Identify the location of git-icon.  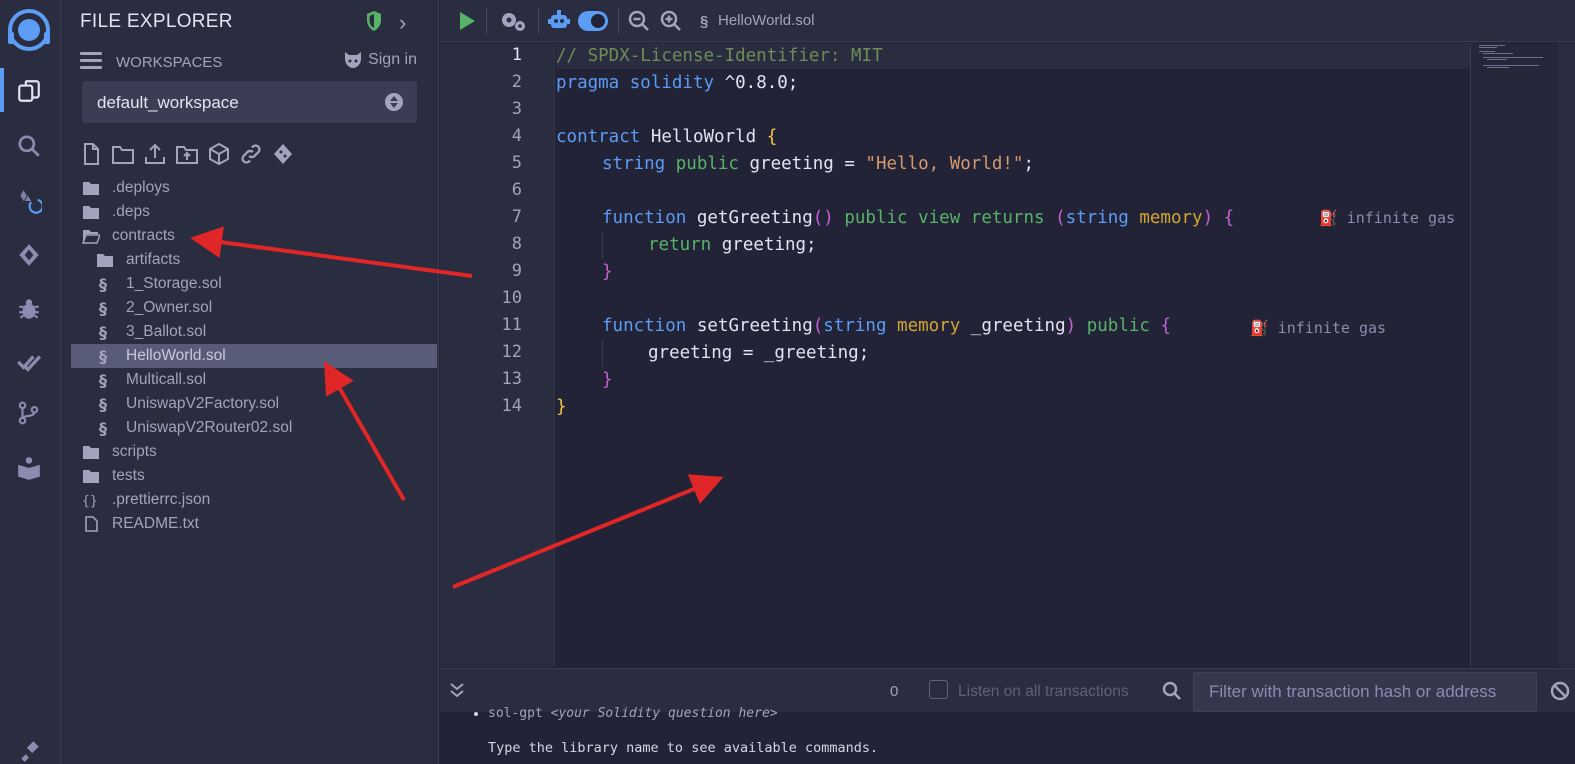
(29, 413).